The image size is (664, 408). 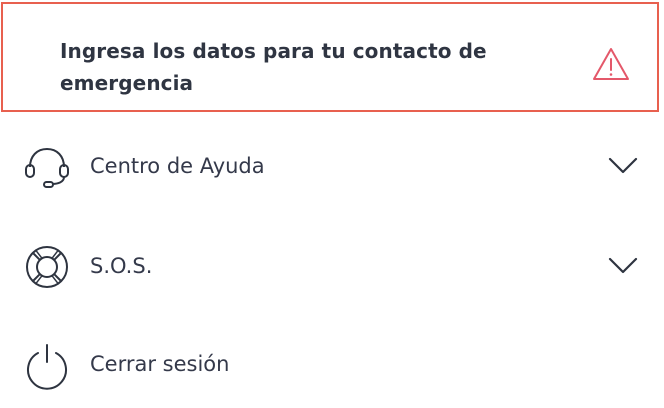 What do you see at coordinates (47, 167) in the screenshot?
I see `headset-icon` at bounding box center [47, 167].